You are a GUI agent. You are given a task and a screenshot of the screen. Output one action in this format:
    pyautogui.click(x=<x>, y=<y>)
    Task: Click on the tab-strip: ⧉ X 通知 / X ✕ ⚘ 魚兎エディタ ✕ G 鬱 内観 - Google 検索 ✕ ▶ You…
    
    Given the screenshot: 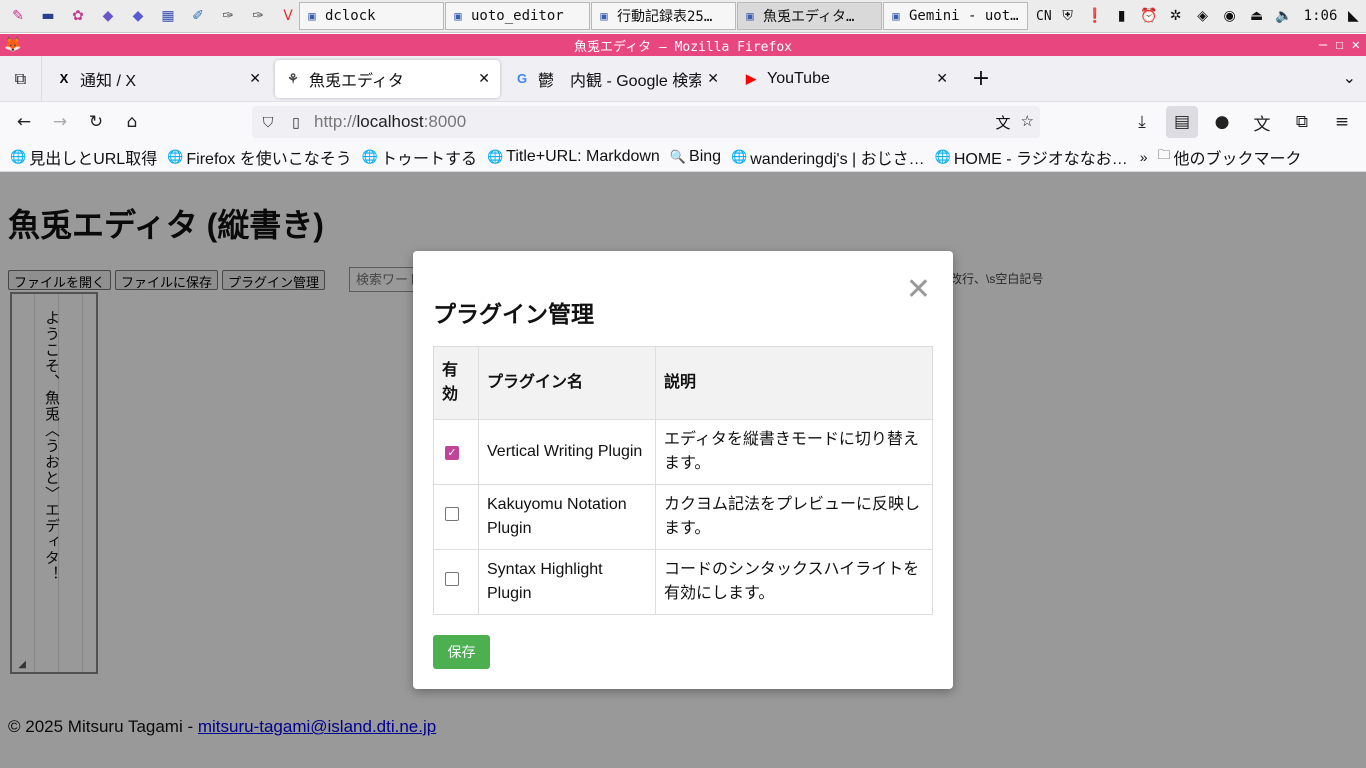 What is the action you would take?
    pyautogui.click(x=683, y=78)
    